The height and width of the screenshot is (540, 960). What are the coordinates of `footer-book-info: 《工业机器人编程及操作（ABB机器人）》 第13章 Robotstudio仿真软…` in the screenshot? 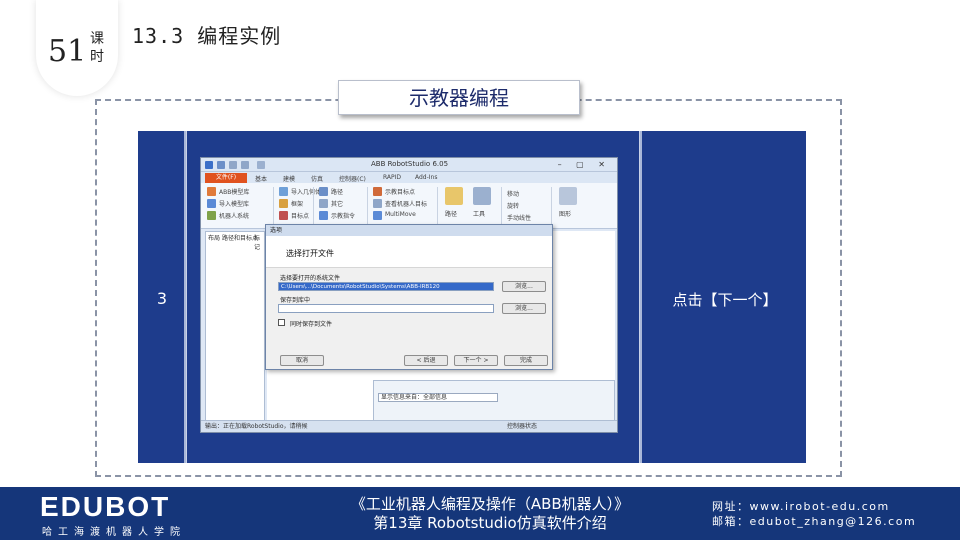 It's located at (490, 514).